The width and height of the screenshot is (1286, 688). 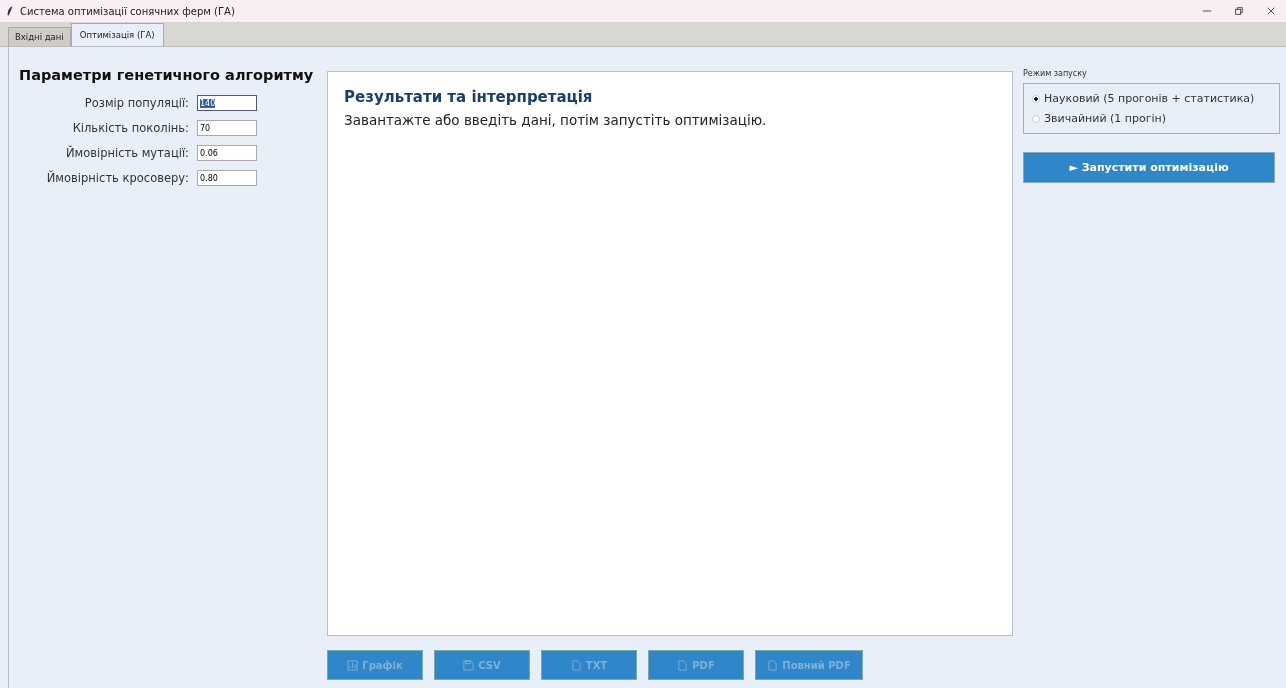 I want to click on chart-icon, so click(x=353, y=665).